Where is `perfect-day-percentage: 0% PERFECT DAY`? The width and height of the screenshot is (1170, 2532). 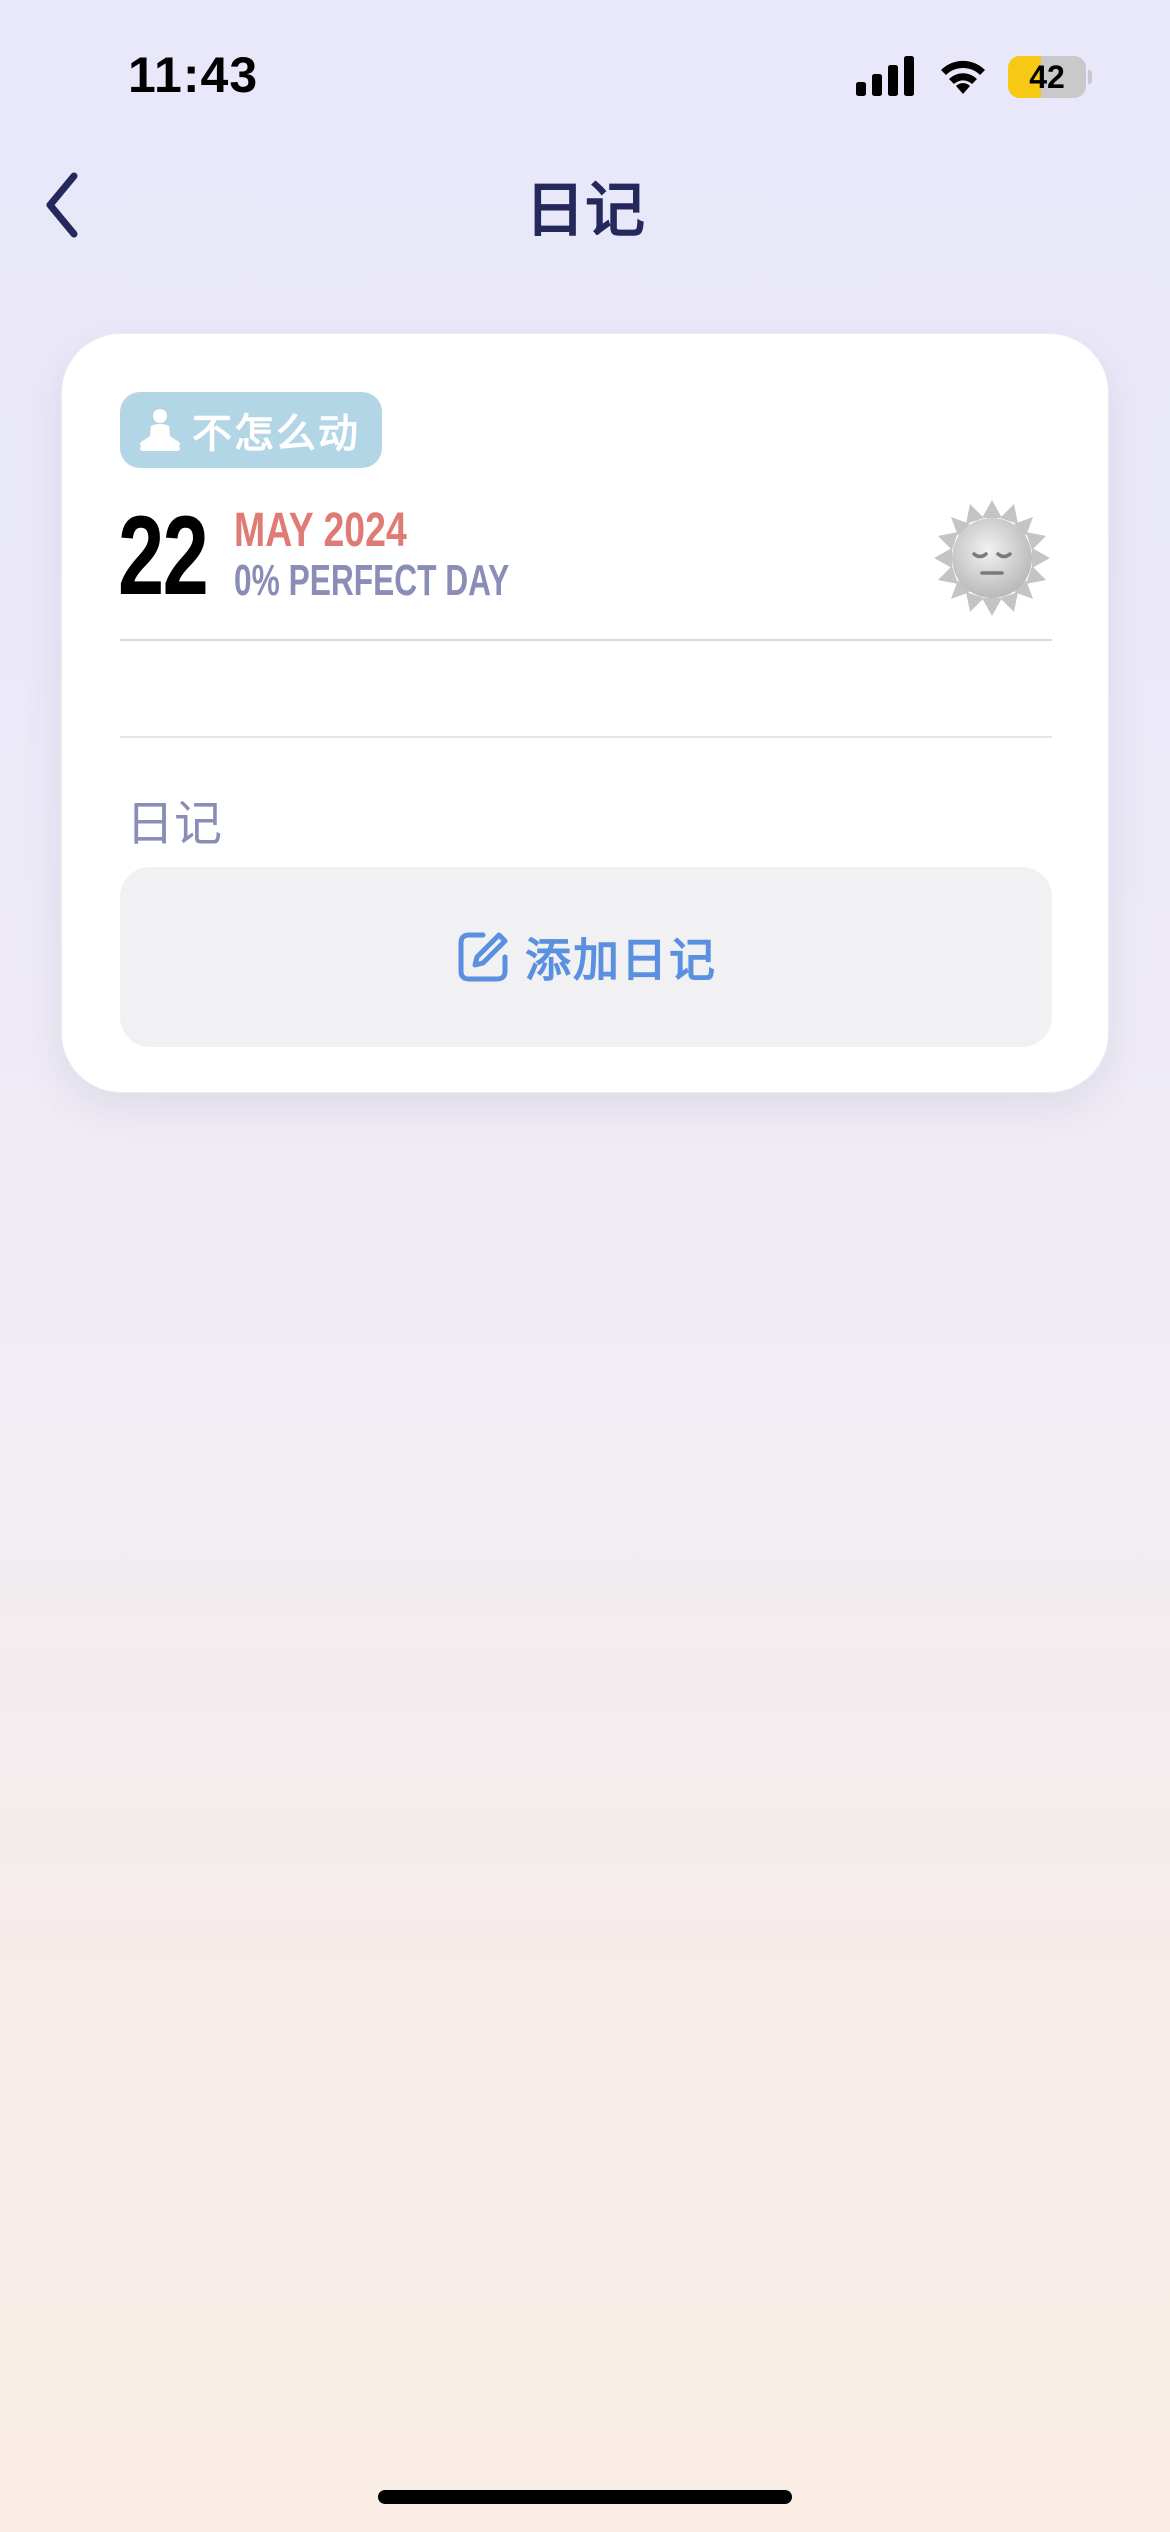
perfect-day-percentage: 0% PERFECT DAY is located at coordinates (372, 580).